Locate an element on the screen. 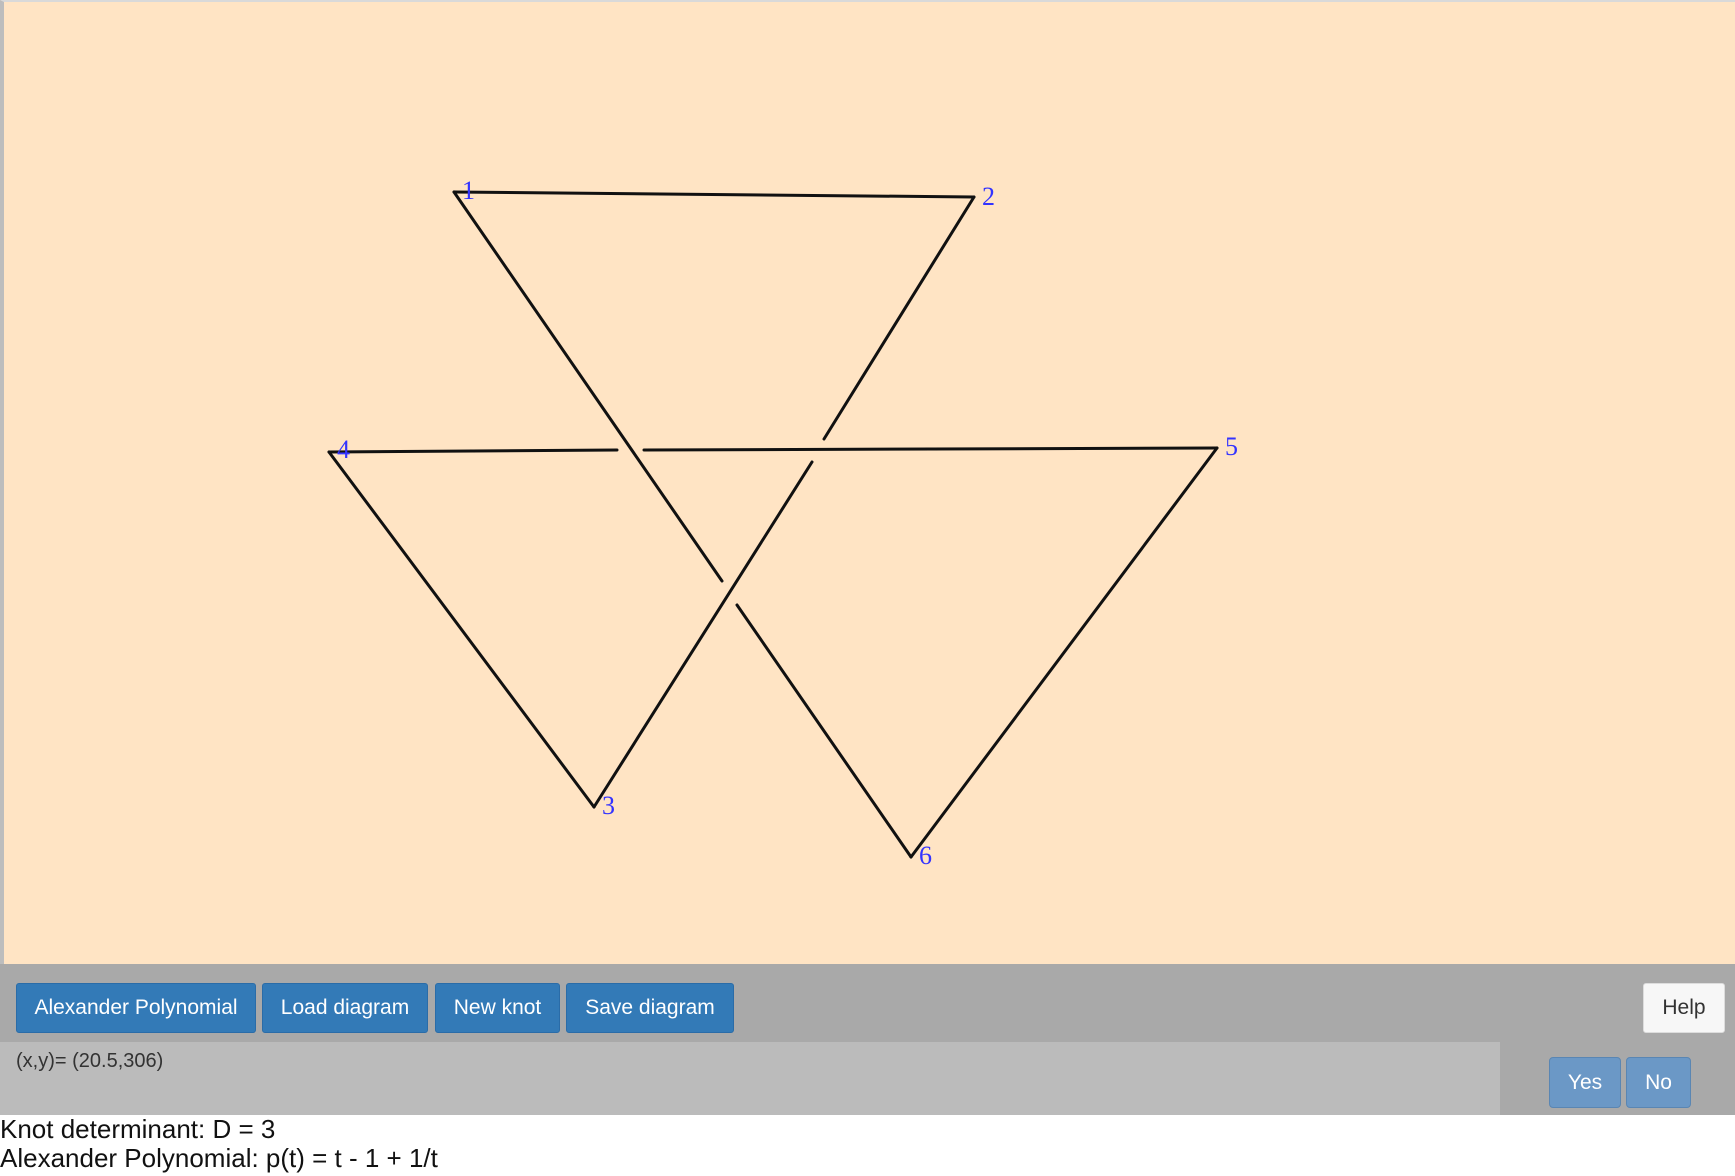 The width and height of the screenshot is (1735, 1176). confirm-area: Yes No is located at coordinates (1617, 1078).